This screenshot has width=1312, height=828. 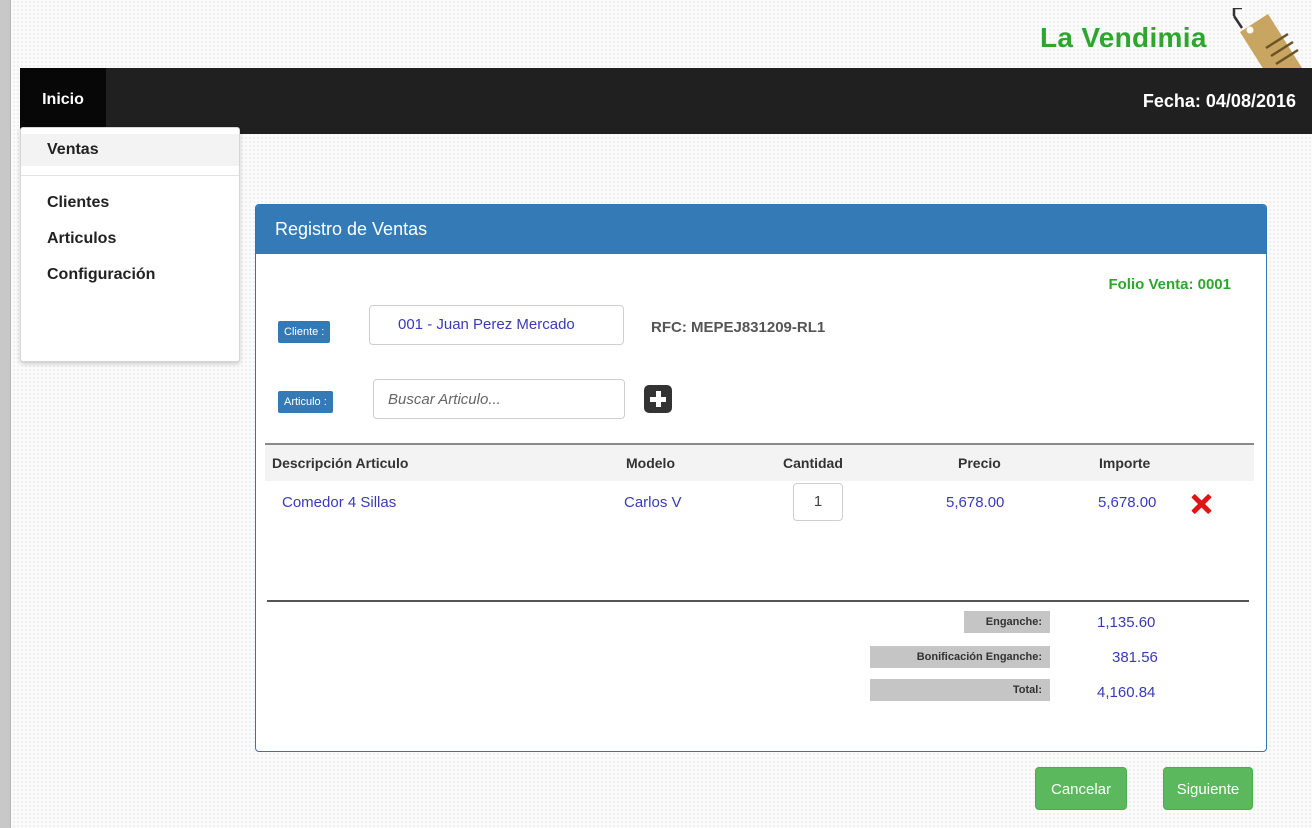 I want to click on total-label: Total:, so click(x=960, y=690).